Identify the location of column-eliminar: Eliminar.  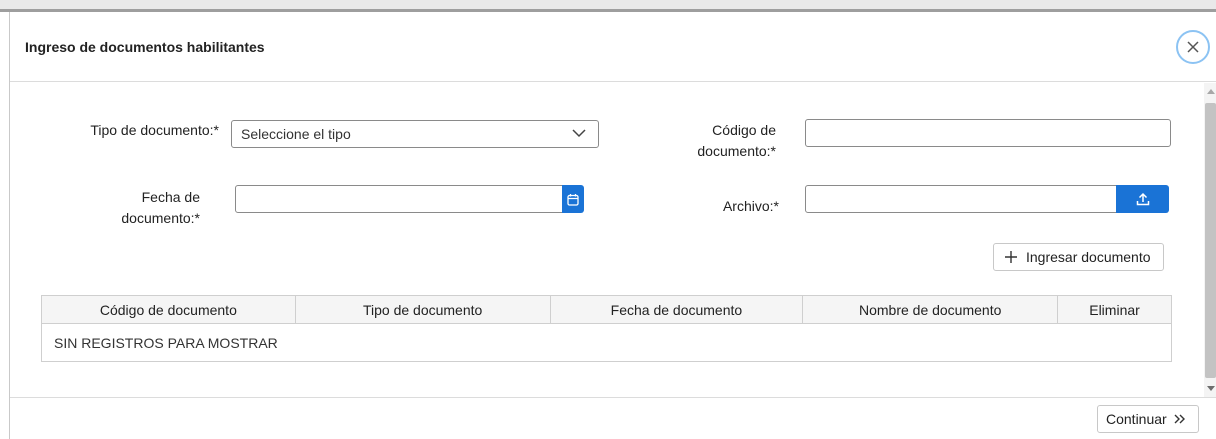
(1114, 309).